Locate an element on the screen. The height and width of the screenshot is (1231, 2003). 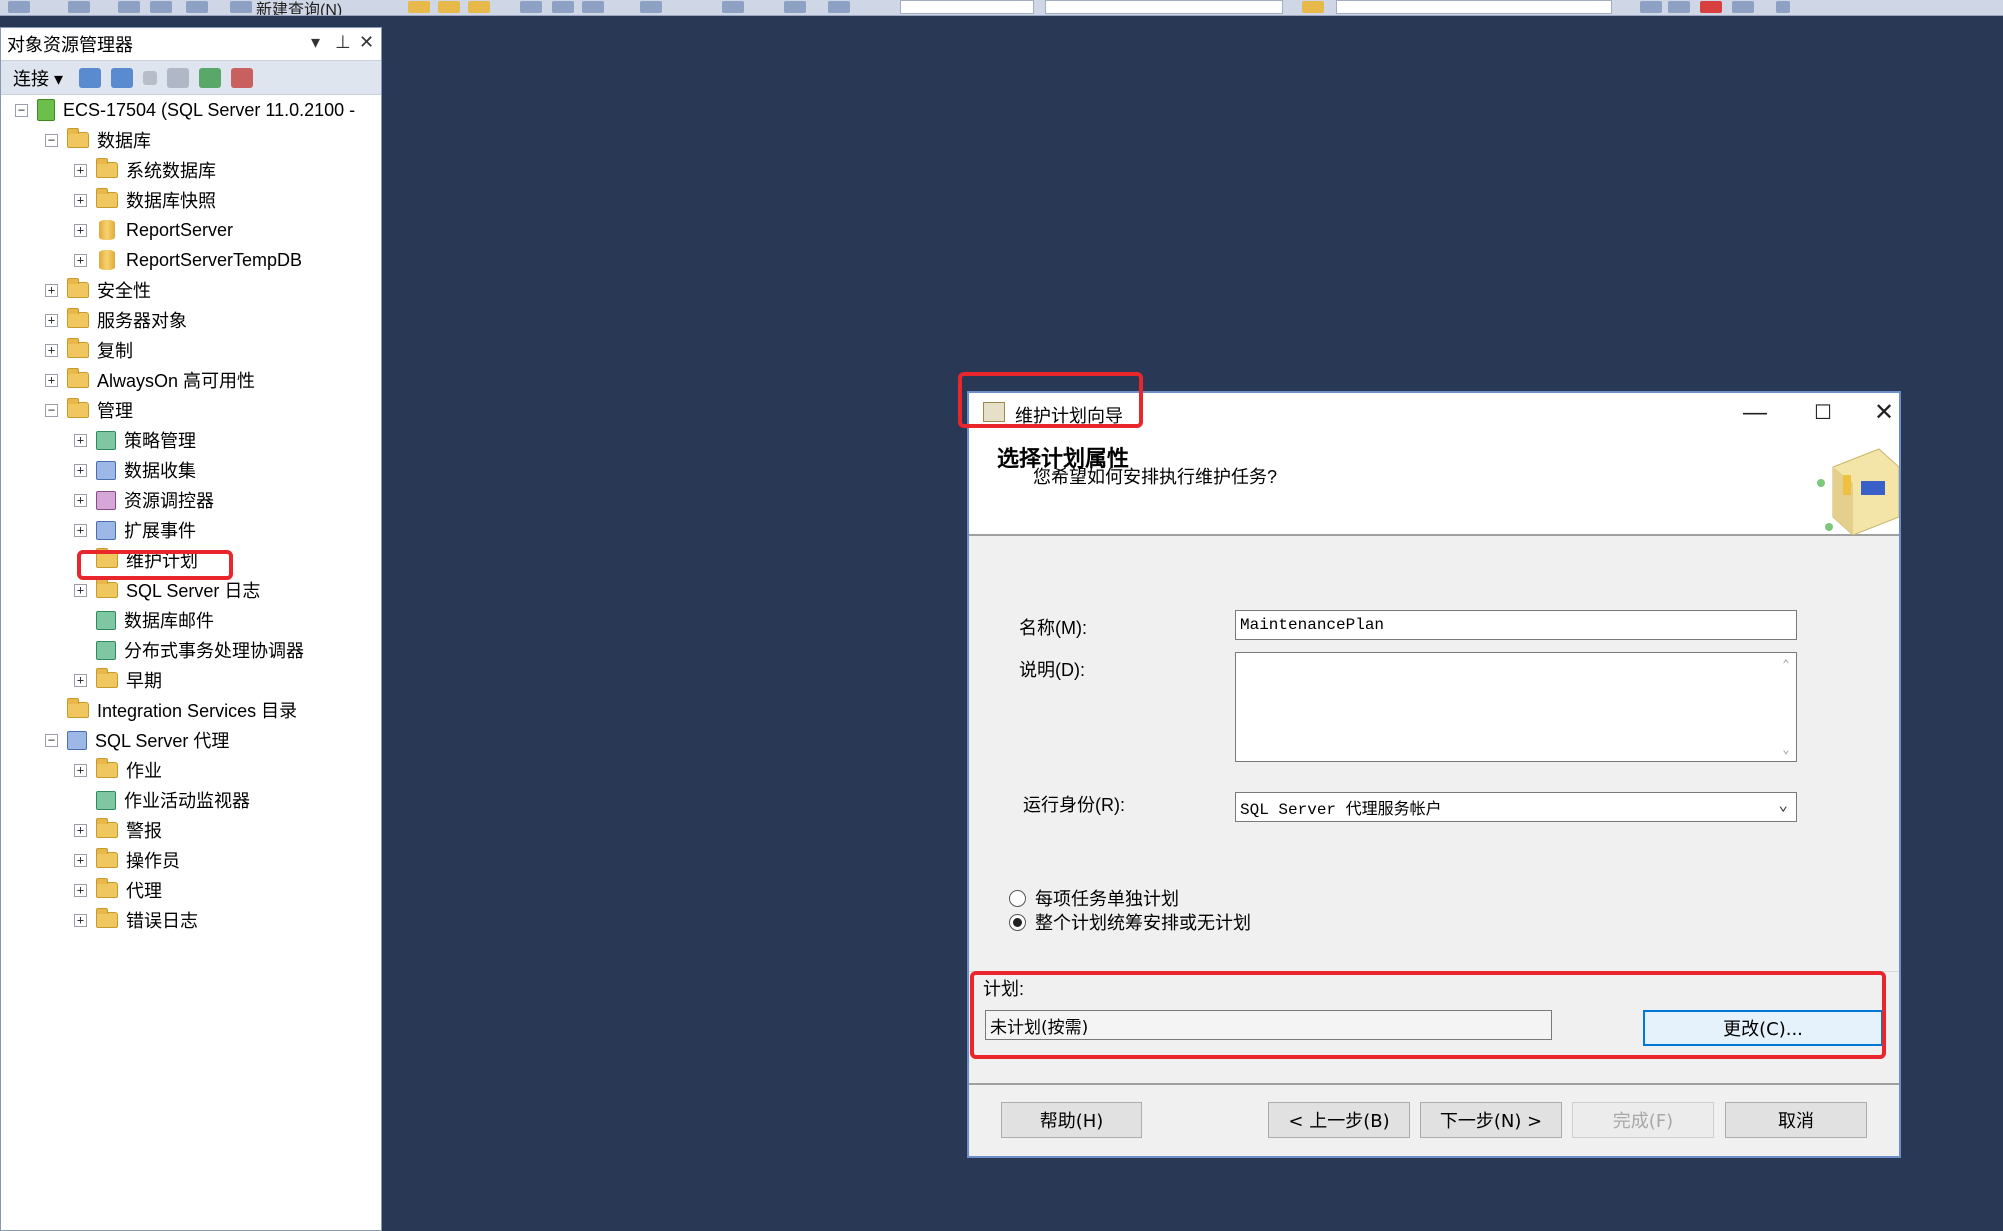
back-button: < 上一步(B) is located at coordinates (1339, 1120).